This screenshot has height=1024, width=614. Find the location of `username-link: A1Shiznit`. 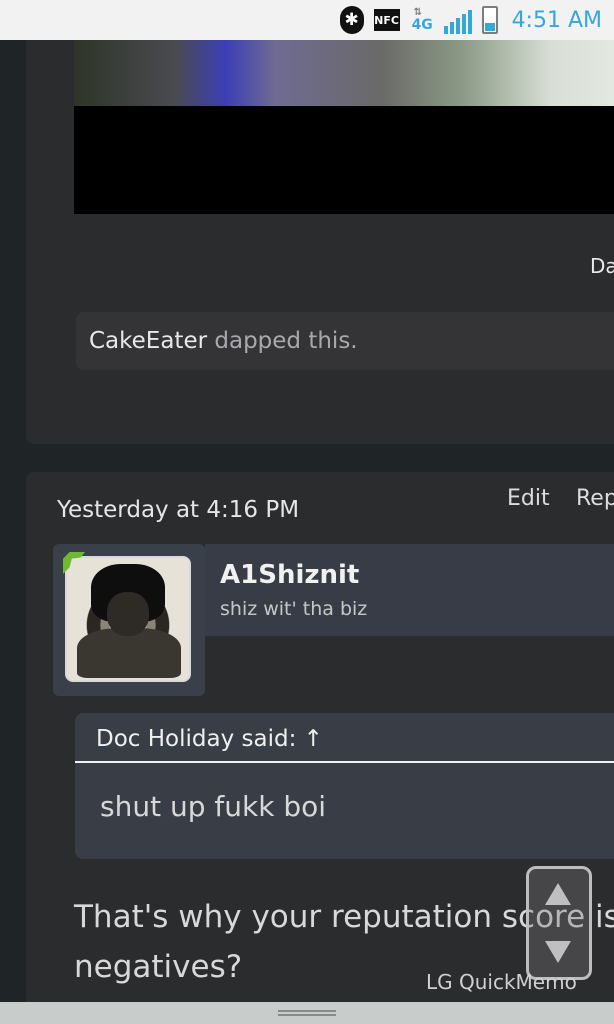

username-link: A1Shiznit is located at coordinates (289, 575).